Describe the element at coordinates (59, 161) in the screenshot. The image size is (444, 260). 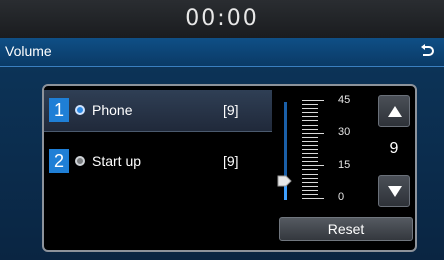
I see `item-number: 2` at that location.